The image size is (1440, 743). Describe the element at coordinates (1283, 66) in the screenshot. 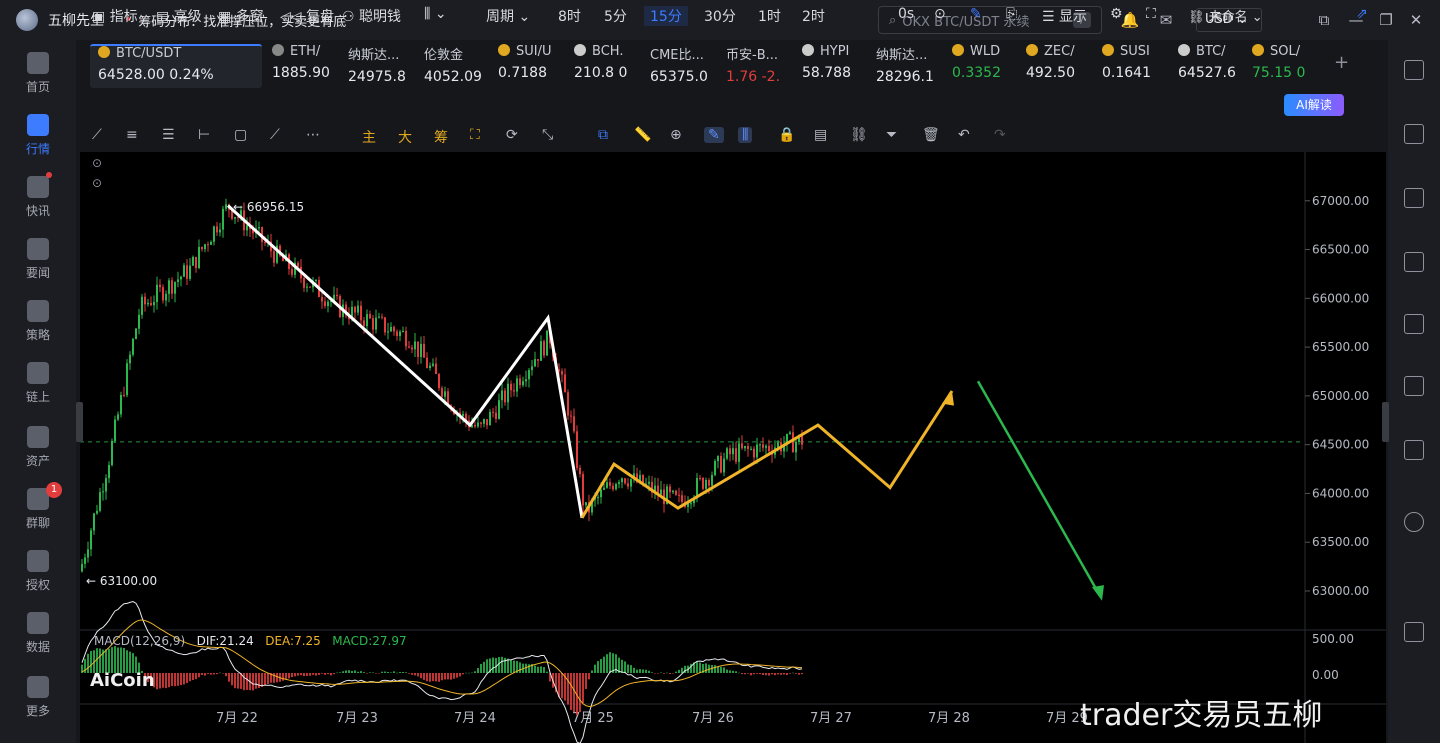

I see `ticker-tab: SOL/75.15 0` at that location.